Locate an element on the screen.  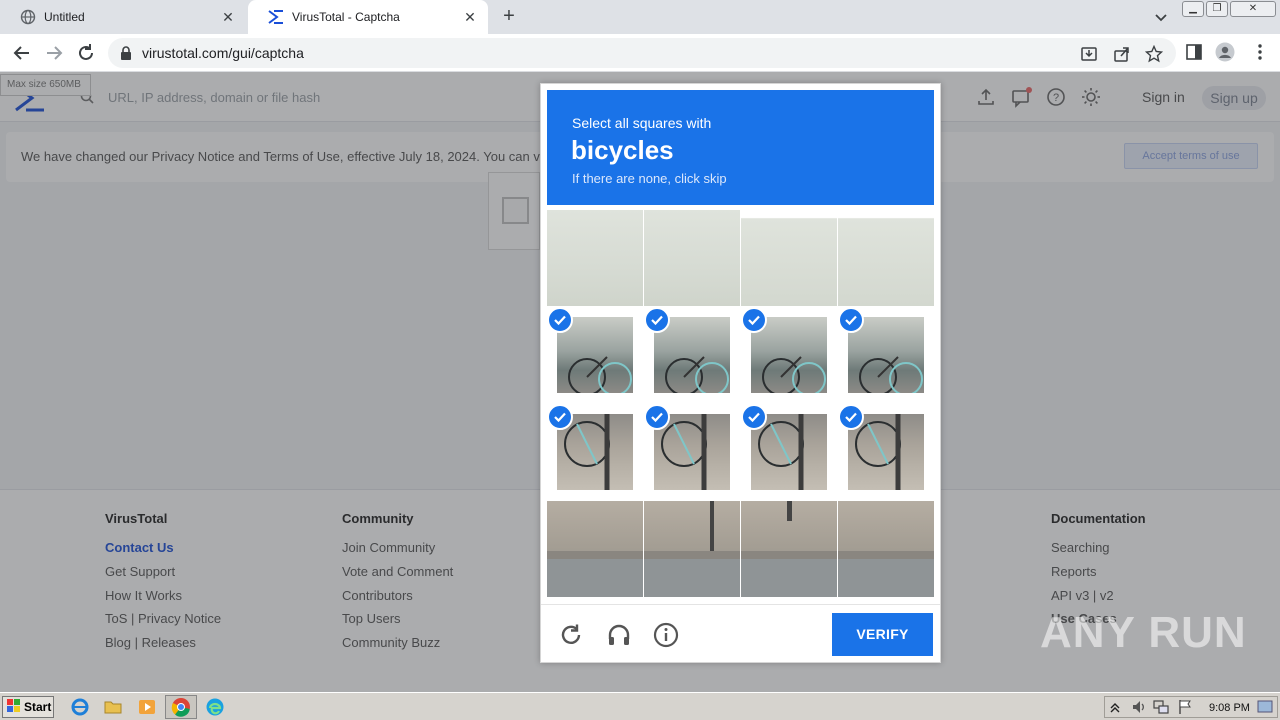
share-icon is located at coordinates (1122, 54).